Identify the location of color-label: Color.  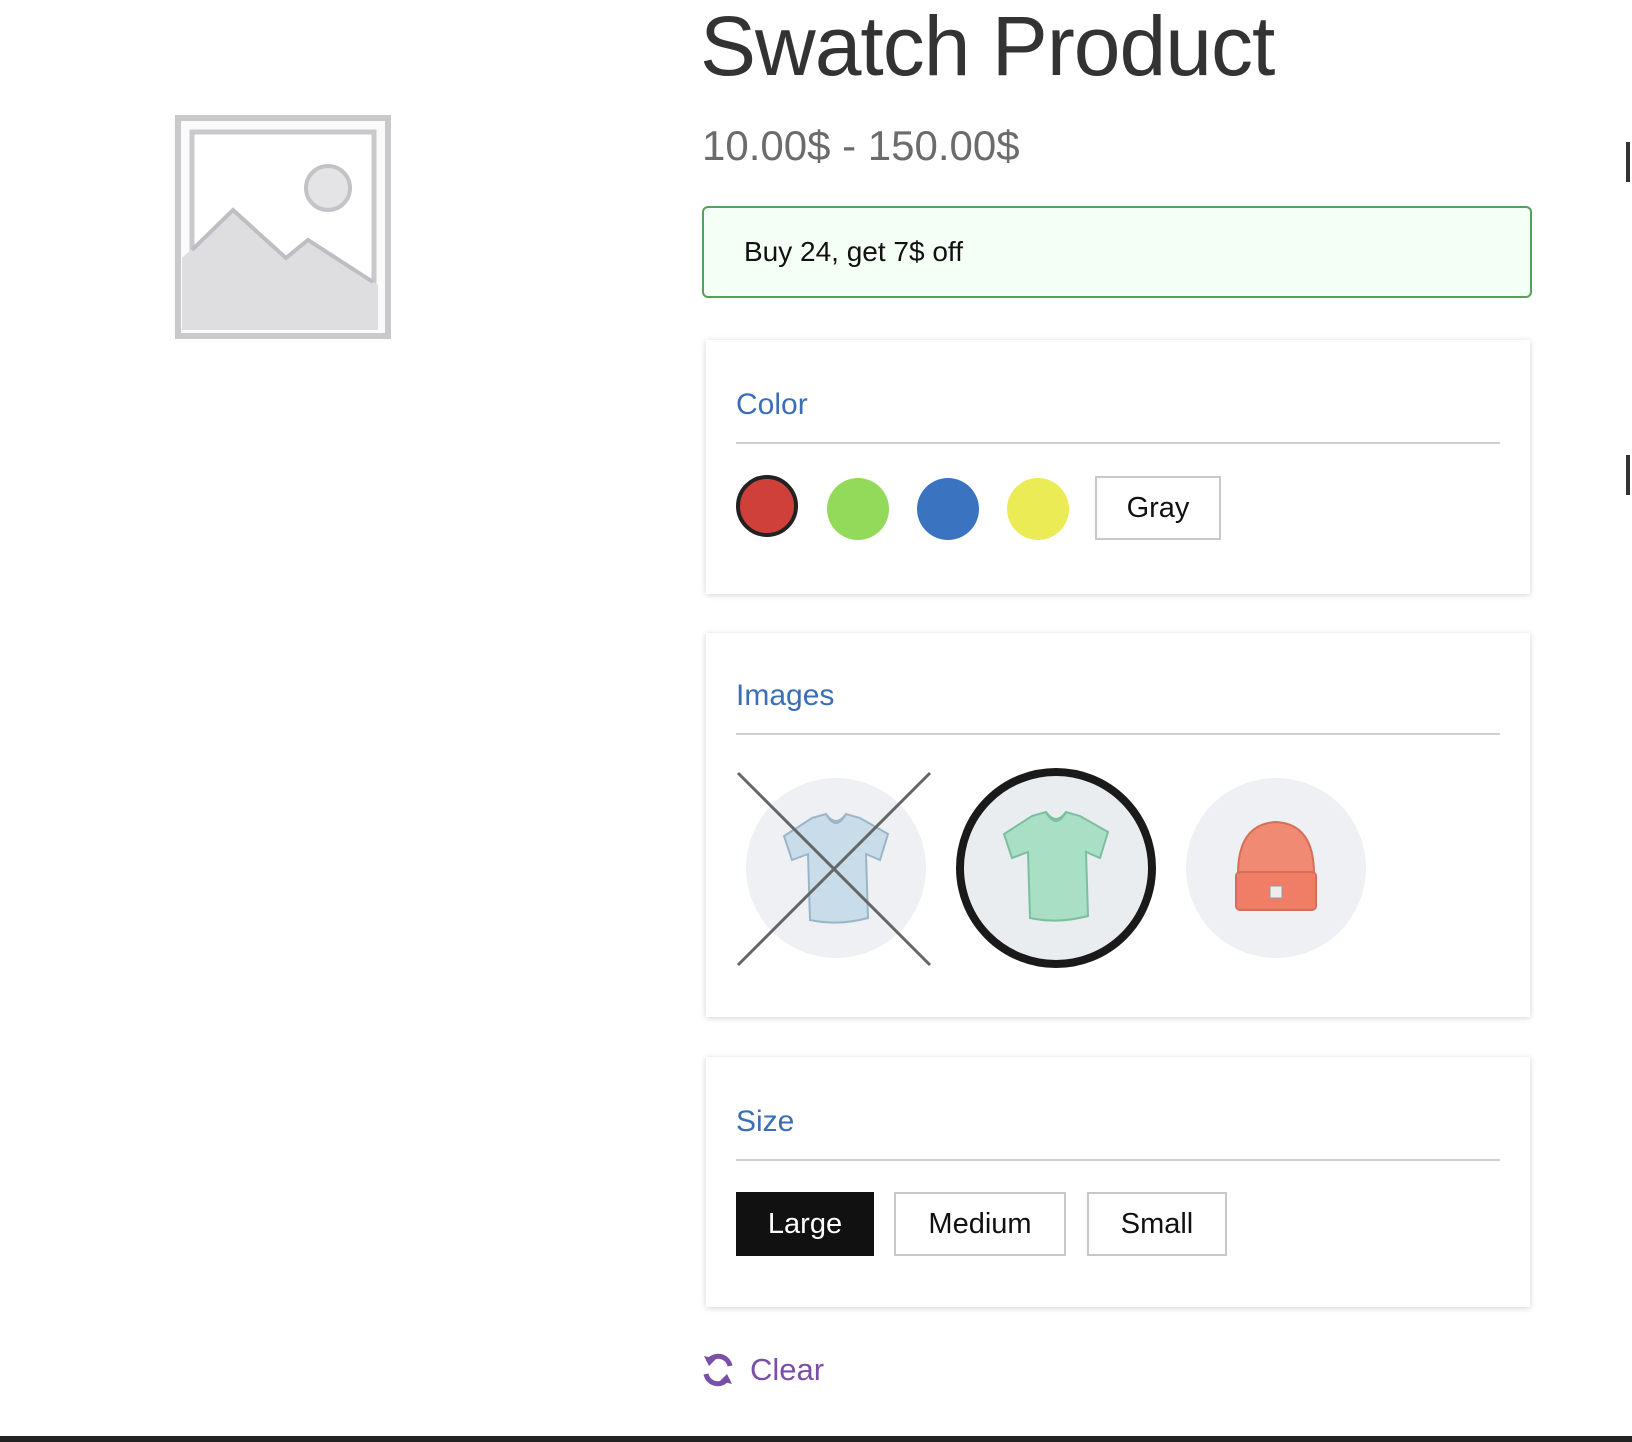
(772, 404).